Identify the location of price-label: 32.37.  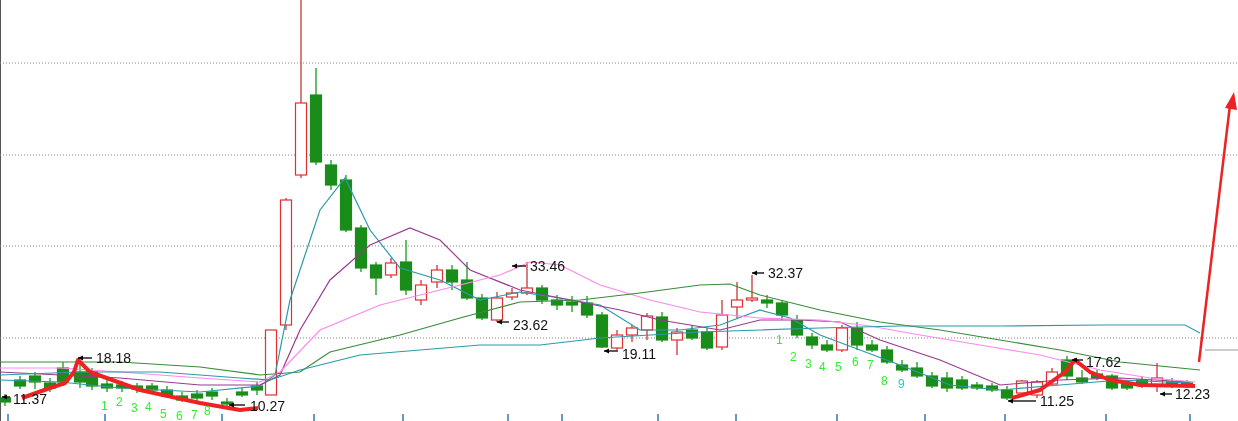
(786, 273).